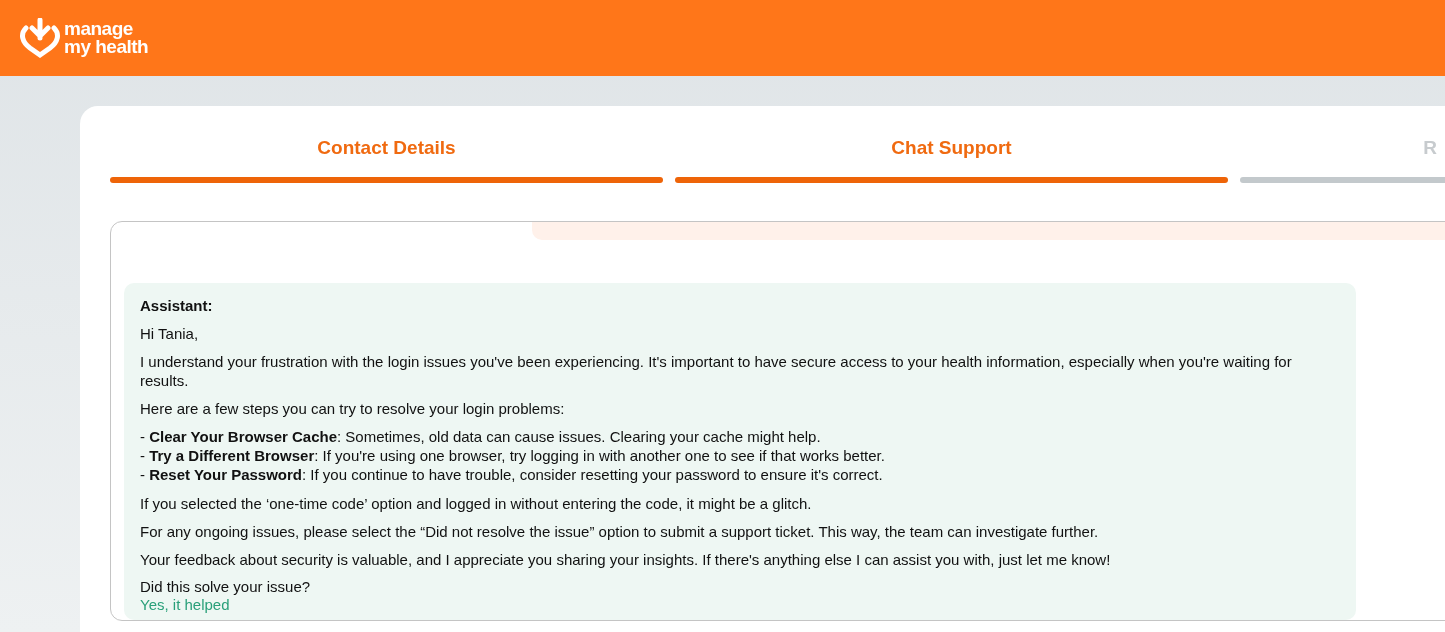 This screenshot has height=632, width=1445. What do you see at coordinates (513, 455) in the screenshot?
I see `list-item: - Try a Different Browser: If you're using one browser, try logging in with another one to see if that works better.` at bounding box center [513, 455].